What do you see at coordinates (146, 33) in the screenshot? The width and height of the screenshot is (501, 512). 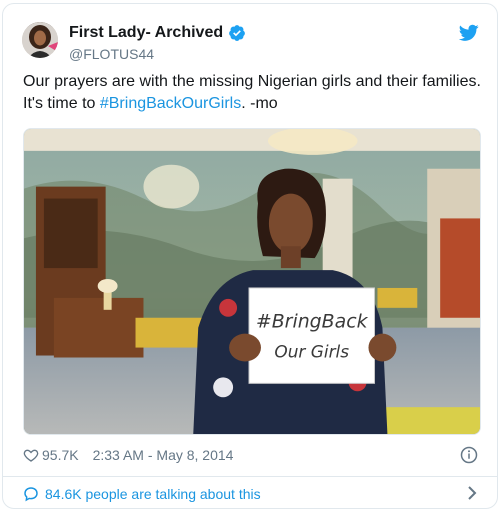 I see `display-name: First Lady- Archived` at bounding box center [146, 33].